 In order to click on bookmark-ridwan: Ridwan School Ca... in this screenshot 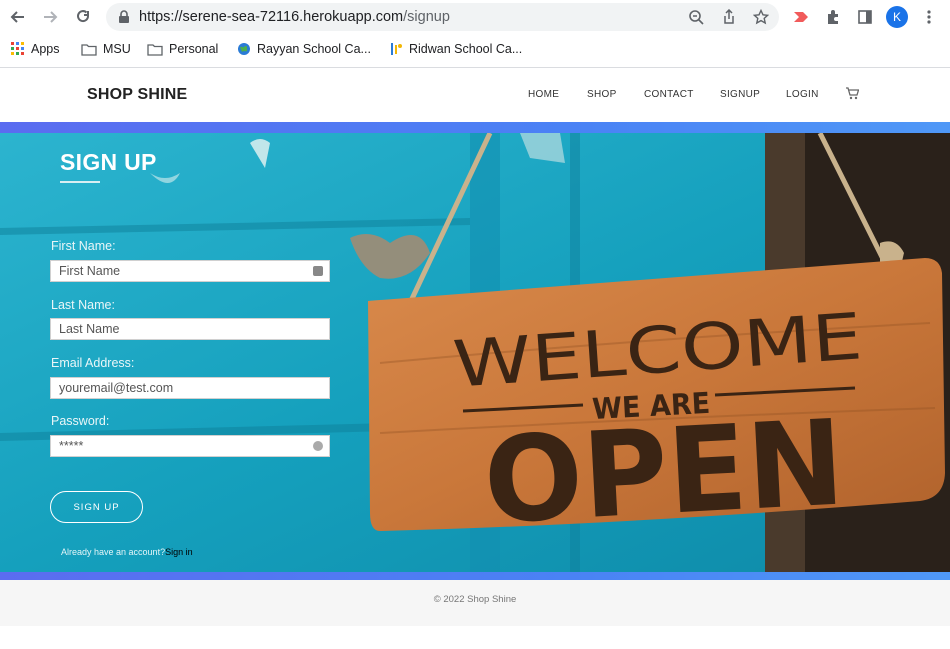, I will do `click(455, 49)`.